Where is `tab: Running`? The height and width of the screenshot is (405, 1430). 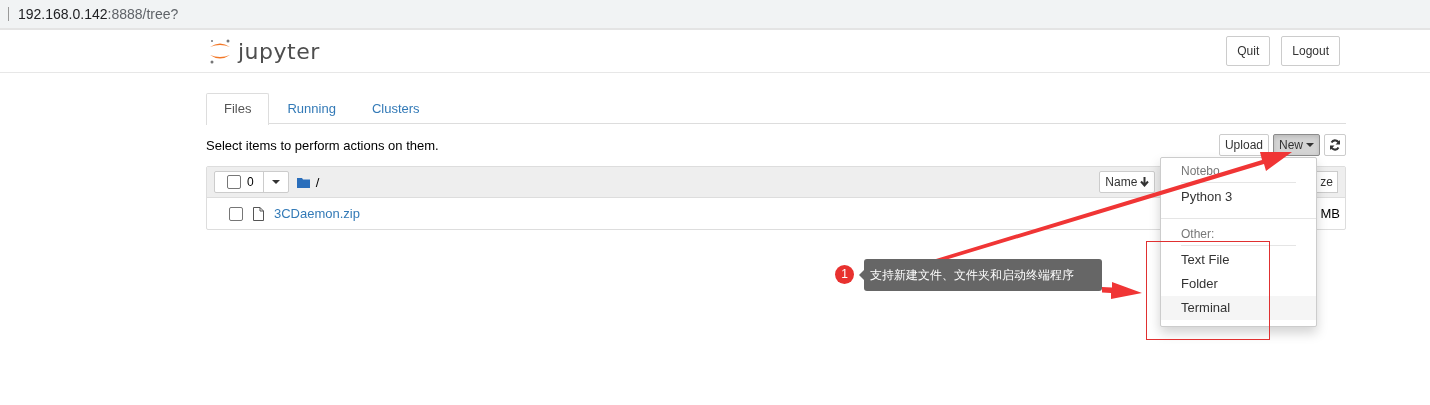
tab: Running is located at coordinates (311, 108).